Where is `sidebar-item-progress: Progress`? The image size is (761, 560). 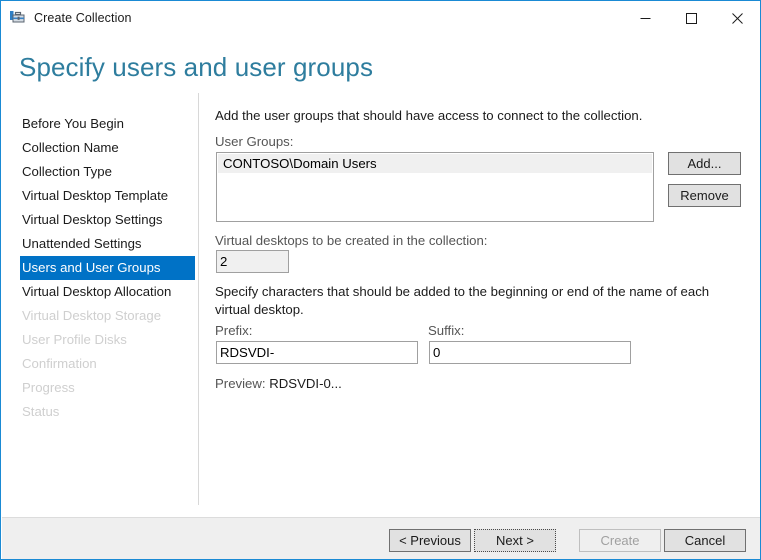 sidebar-item-progress: Progress is located at coordinates (48, 387).